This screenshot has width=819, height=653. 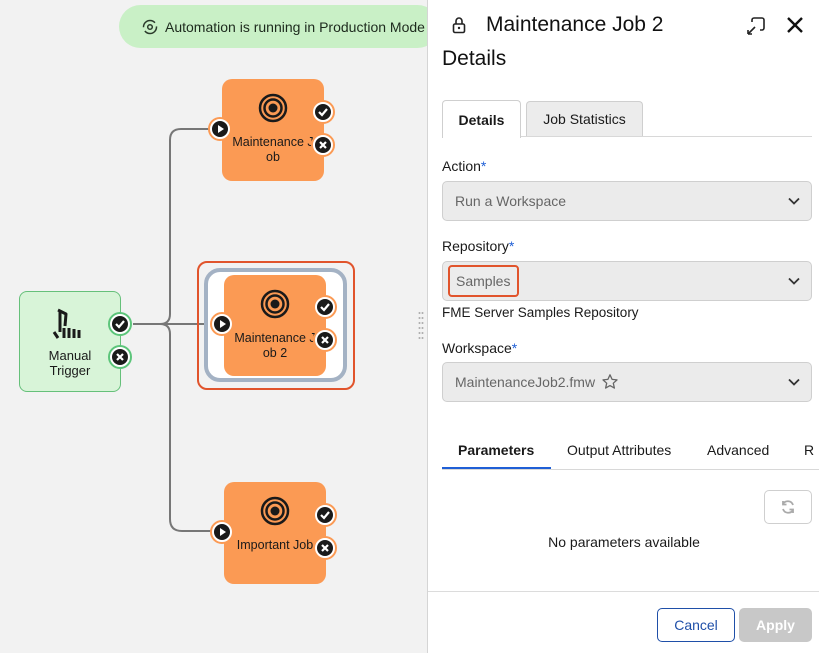 I want to click on repository-value: Samples, so click(x=483, y=281).